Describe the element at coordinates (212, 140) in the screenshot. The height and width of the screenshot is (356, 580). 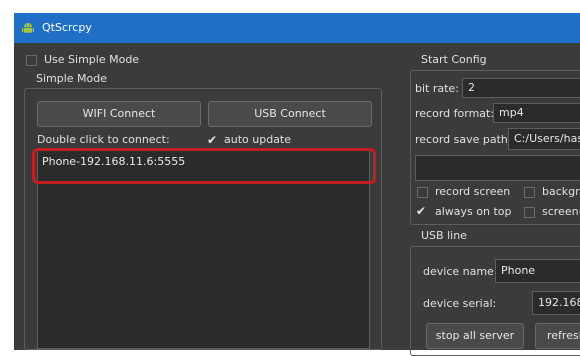
I see `auto-update-checkbox: ✔` at that location.